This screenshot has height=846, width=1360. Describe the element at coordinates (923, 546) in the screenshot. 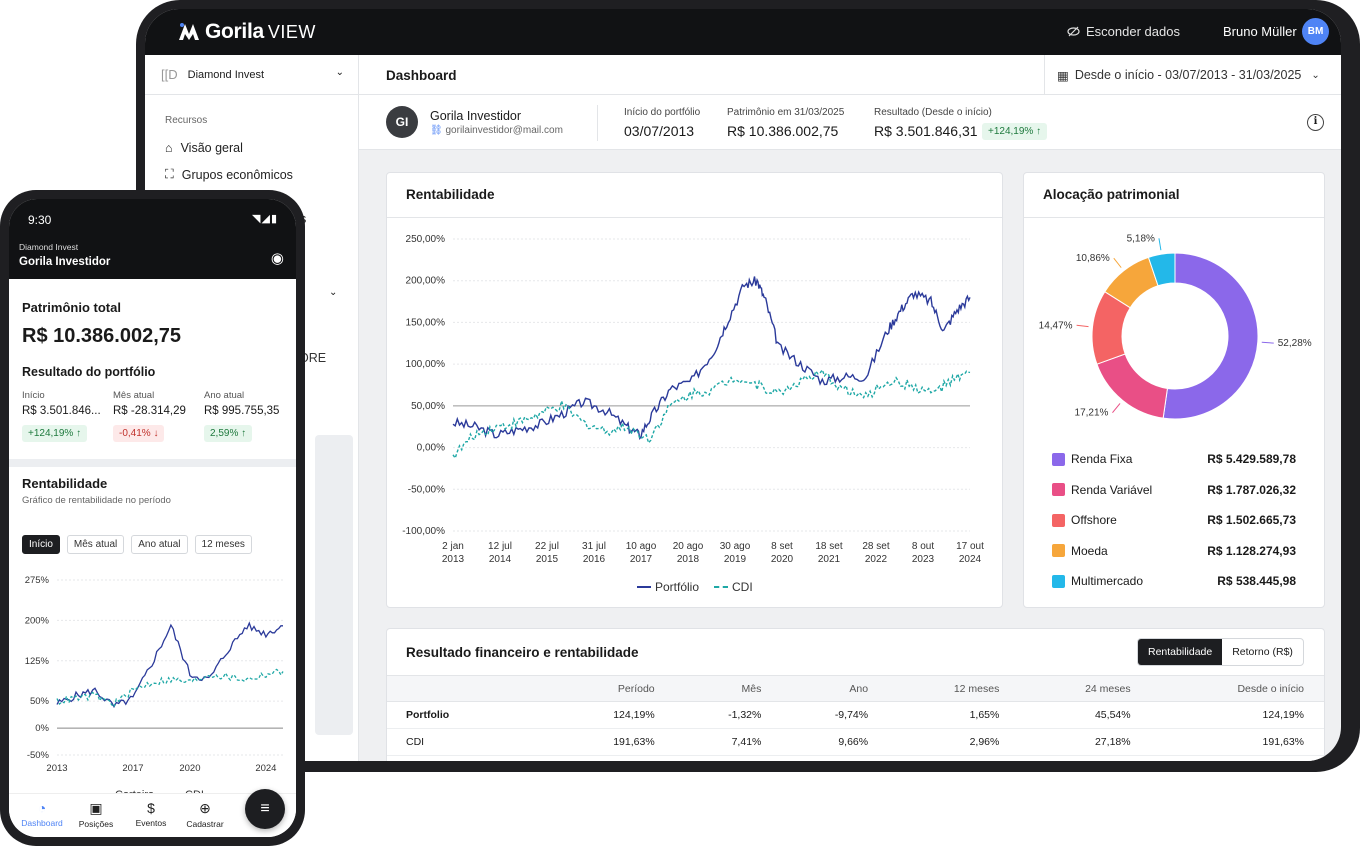

I see `x-tick-label: 8 out` at that location.